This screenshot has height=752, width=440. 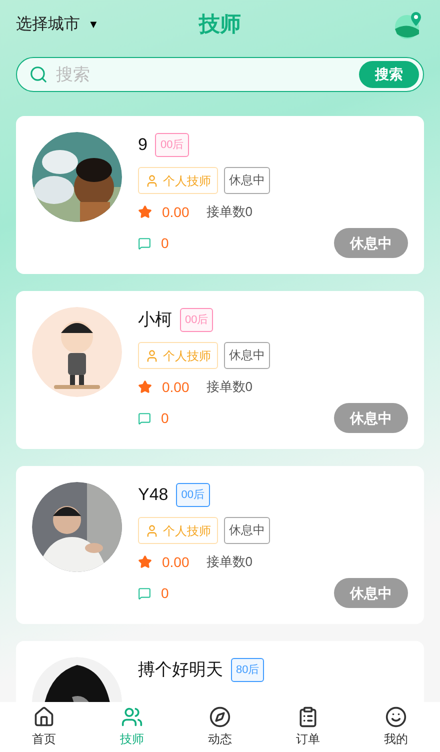 I want to click on city-selector: 选择城市, so click(x=48, y=25).